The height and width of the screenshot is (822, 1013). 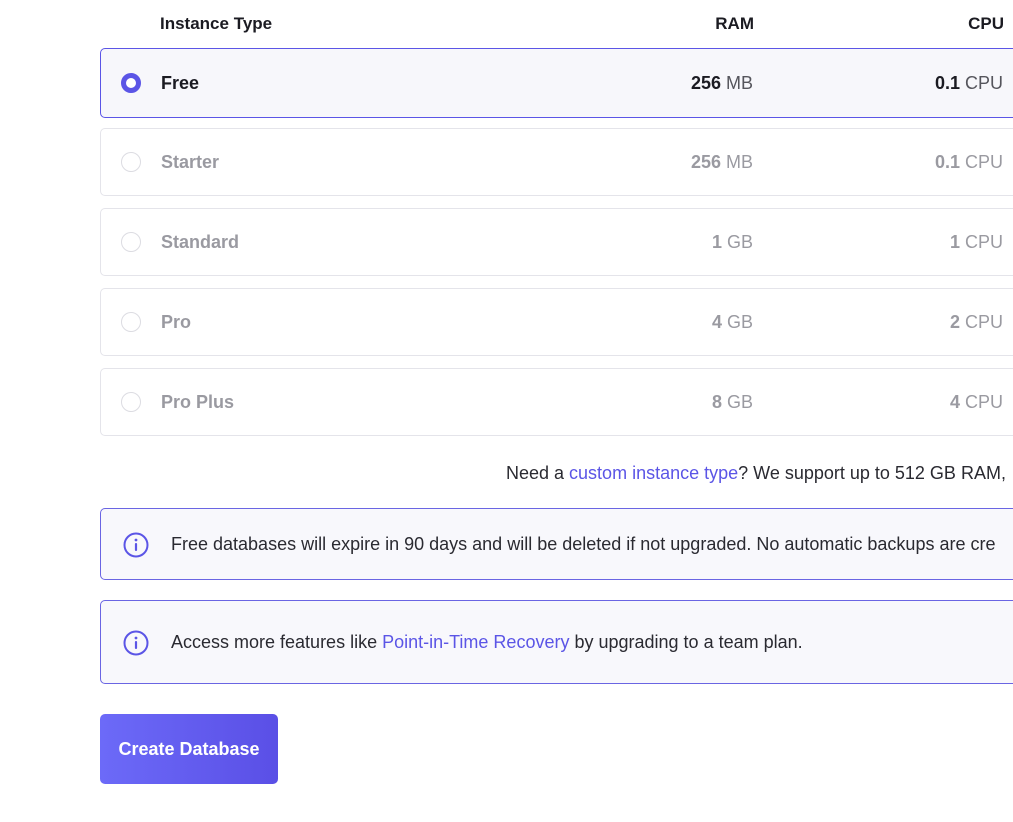 What do you see at coordinates (180, 83) in the screenshot?
I see `instance-name: Free` at bounding box center [180, 83].